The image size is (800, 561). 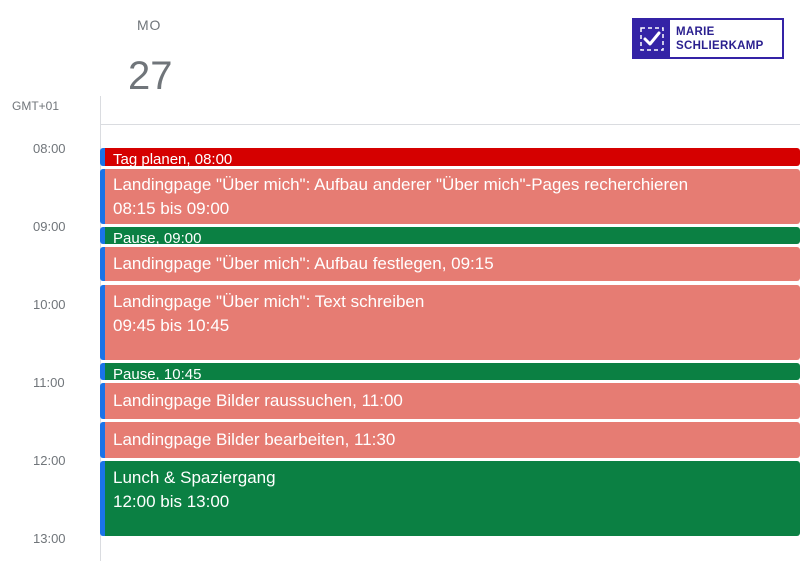 I want to click on event-time: 08:15 bis 09:00, so click(x=171, y=208).